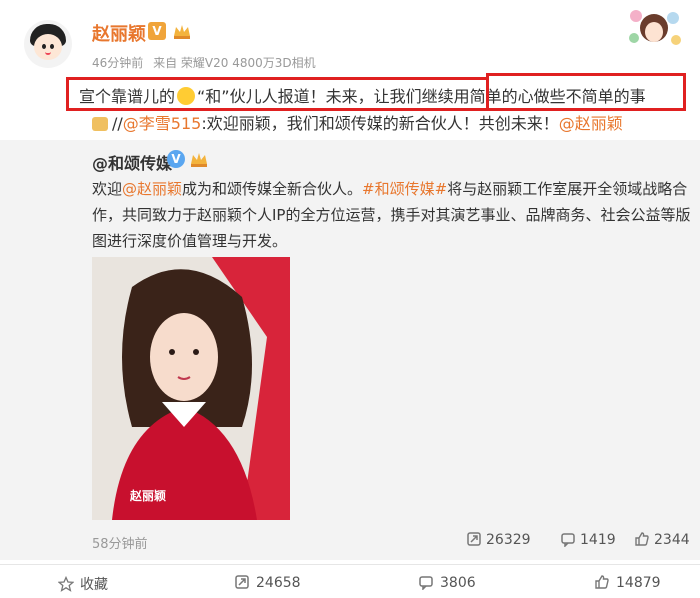 The height and width of the screenshot is (598, 700). What do you see at coordinates (119, 33) in the screenshot?
I see `author-name: 赵丽颖` at bounding box center [119, 33].